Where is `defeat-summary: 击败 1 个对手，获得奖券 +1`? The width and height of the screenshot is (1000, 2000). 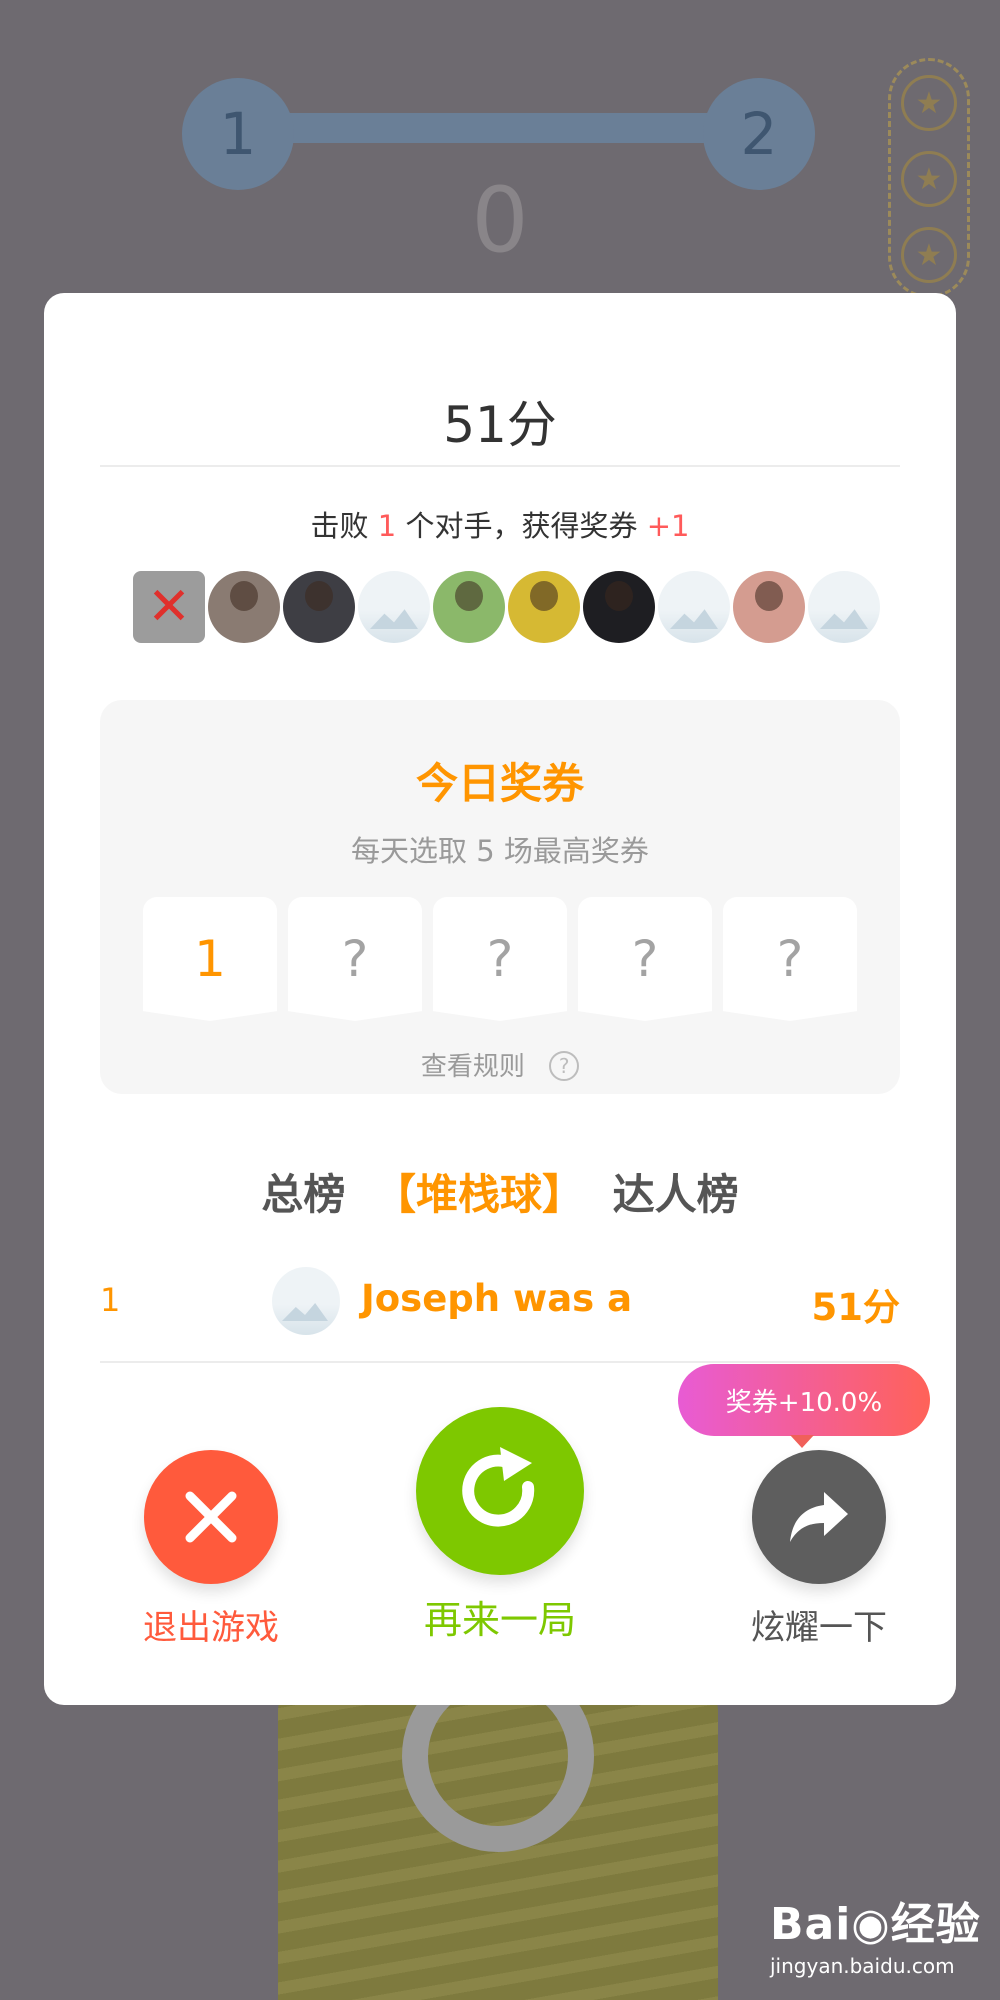
defeat-summary: 击败 1 个对手，获得奖券 +1 is located at coordinates (500, 524).